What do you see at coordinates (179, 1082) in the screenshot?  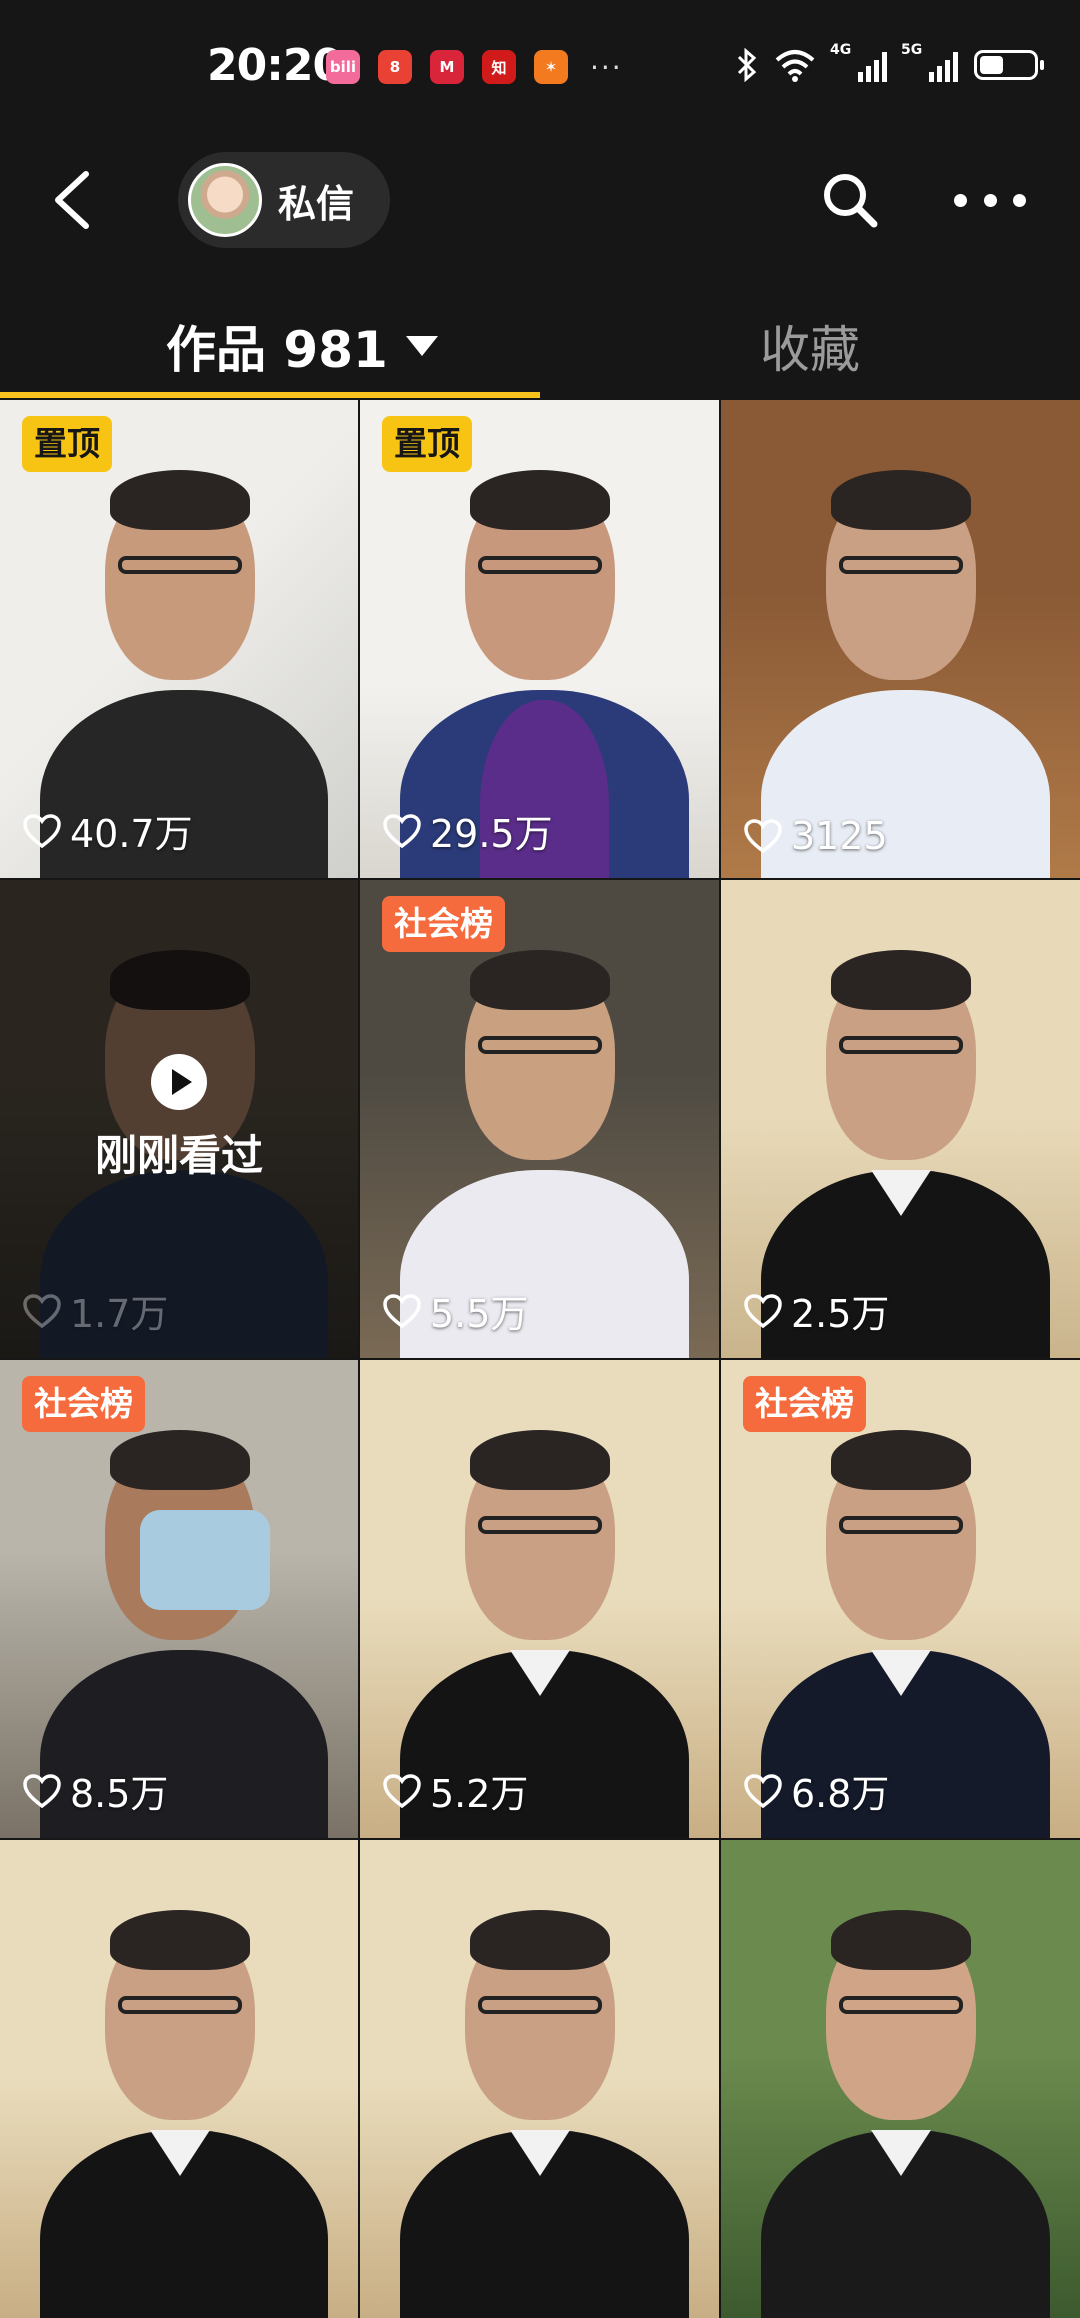 I see `play-icon` at bounding box center [179, 1082].